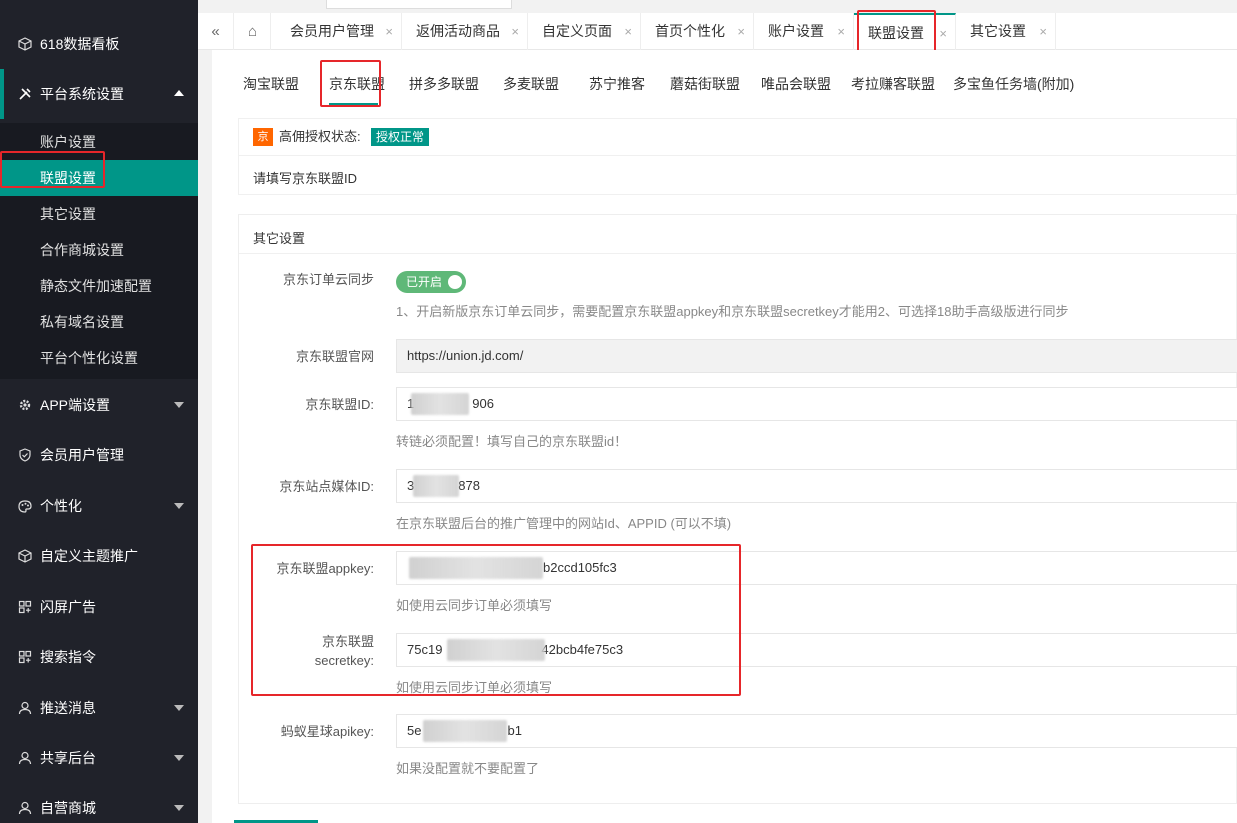 The width and height of the screenshot is (1237, 823). I want to click on submenu-item-private-domain: 私有域名设置, so click(99, 322).